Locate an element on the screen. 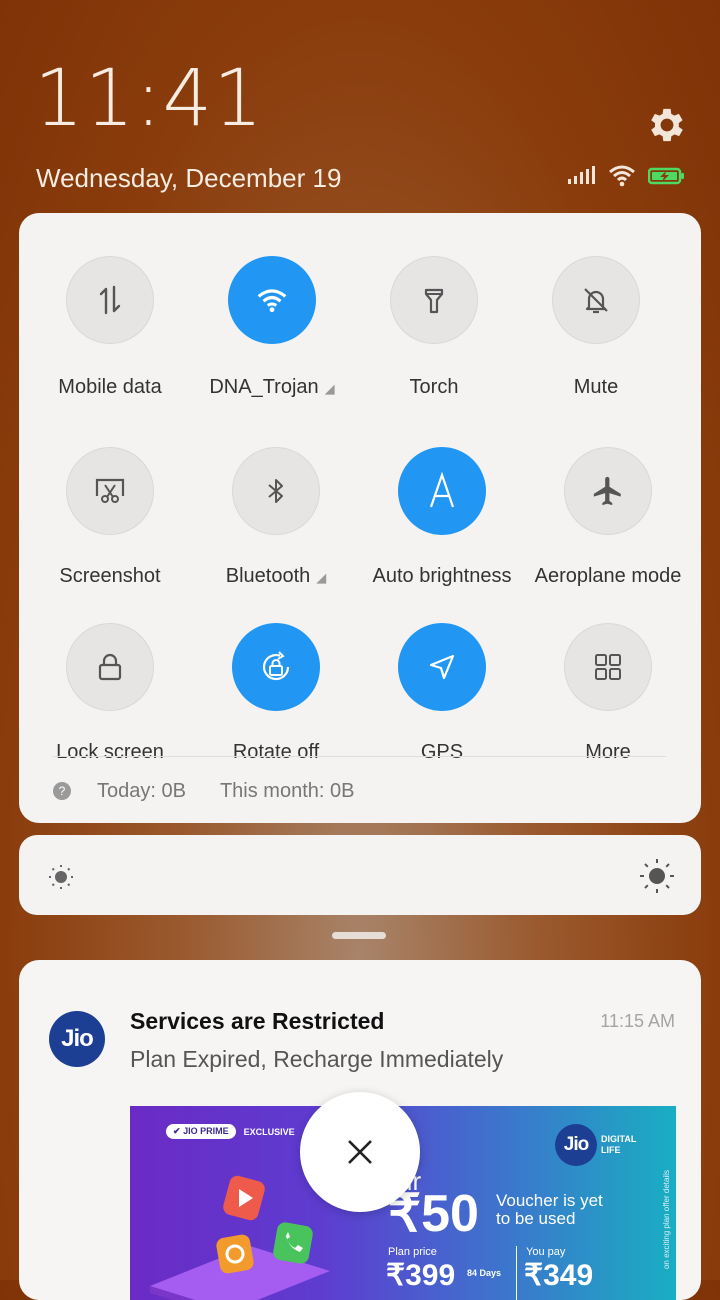  tile-more: More is located at coordinates (608, 693).